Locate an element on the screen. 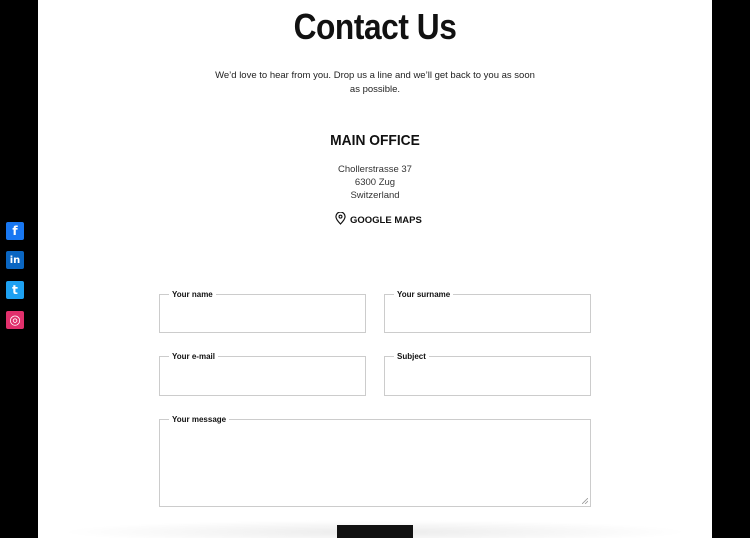 This screenshot has width=750, height=538. message-label: Your message is located at coordinates (199, 419).